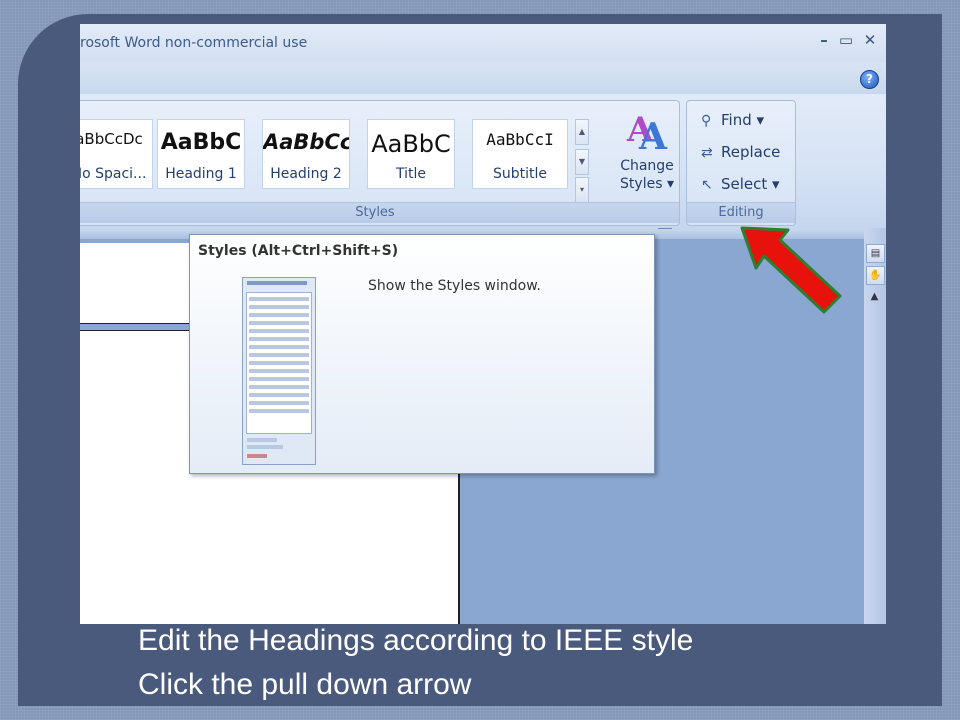  I want to click on editing-group: ⚲ Find ▾ ⇄ Replace ↖ Select ▾ Editing, so click(741, 163).